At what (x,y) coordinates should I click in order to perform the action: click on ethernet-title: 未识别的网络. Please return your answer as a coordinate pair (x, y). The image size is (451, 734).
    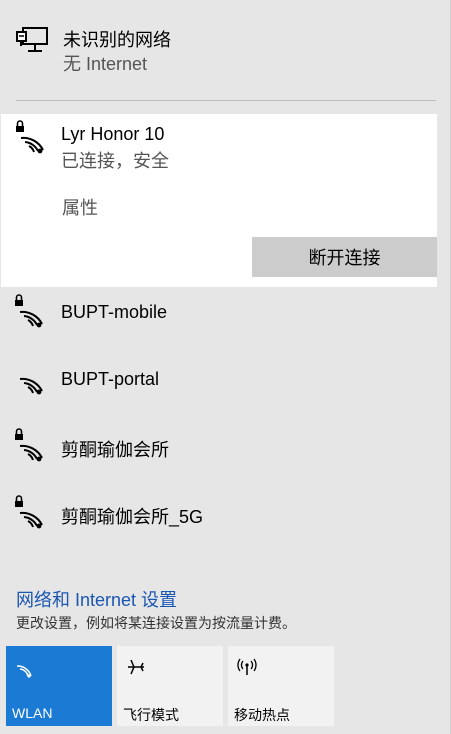
    Looking at the image, I should click on (117, 40).